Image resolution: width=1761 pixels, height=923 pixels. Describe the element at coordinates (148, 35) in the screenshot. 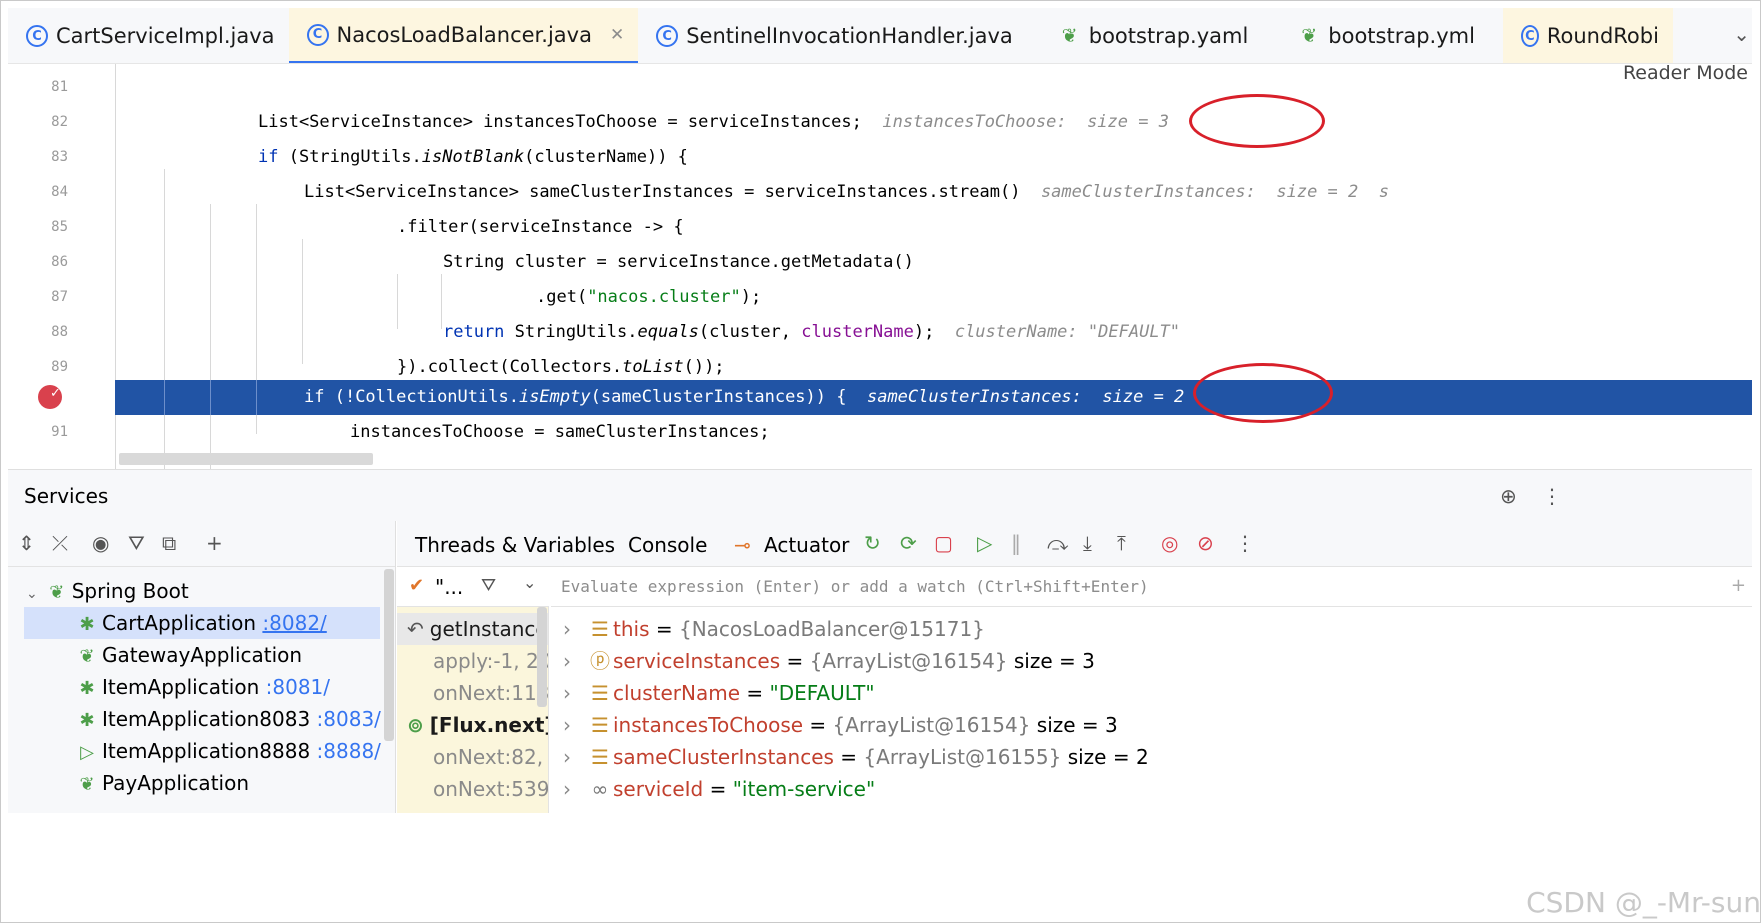

I see `tab-cartserviceimpl: C CartServiceImpl.java` at that location.